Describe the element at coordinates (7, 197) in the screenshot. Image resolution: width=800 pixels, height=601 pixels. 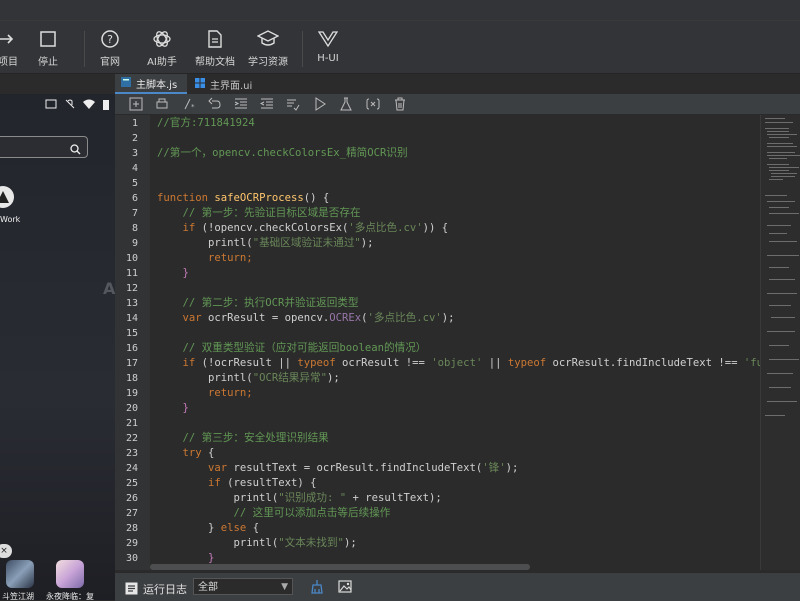
I see `work-app-icon` at that location.